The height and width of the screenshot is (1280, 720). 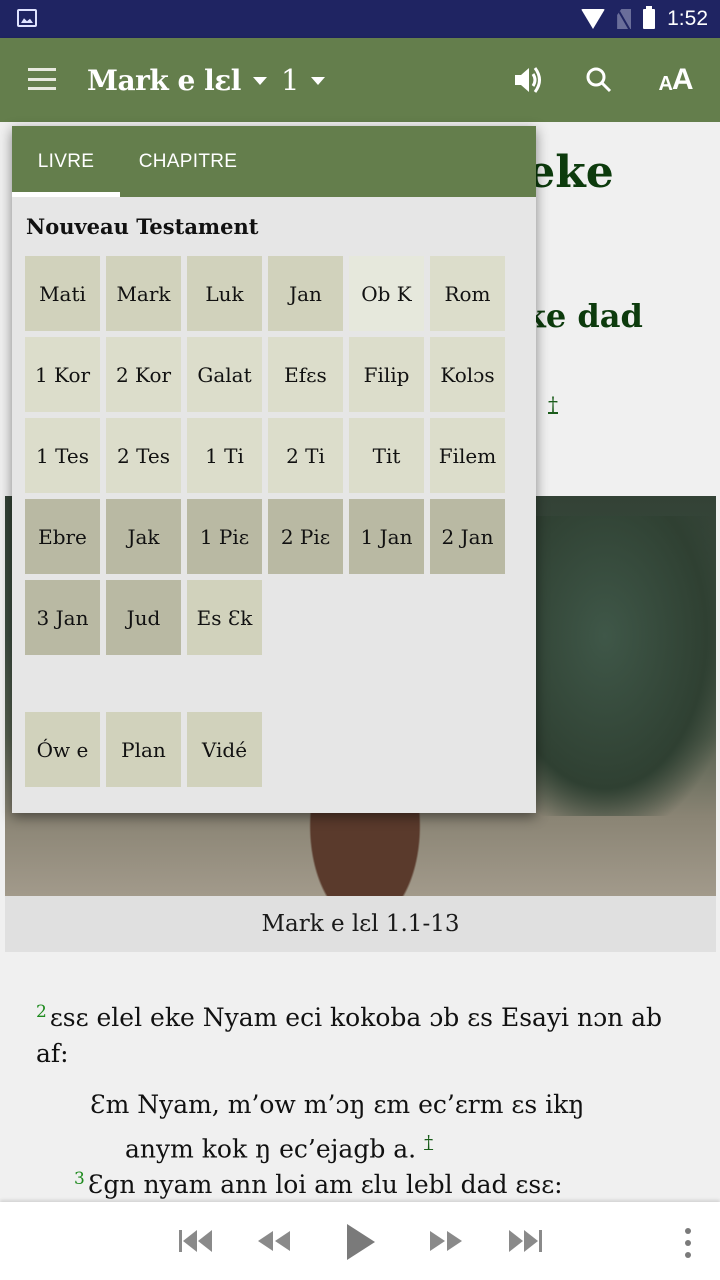 What do you see at coordinates (467, 455) in the screenshot?
I see `book-button: Filem` at bounding box center [467, 455].